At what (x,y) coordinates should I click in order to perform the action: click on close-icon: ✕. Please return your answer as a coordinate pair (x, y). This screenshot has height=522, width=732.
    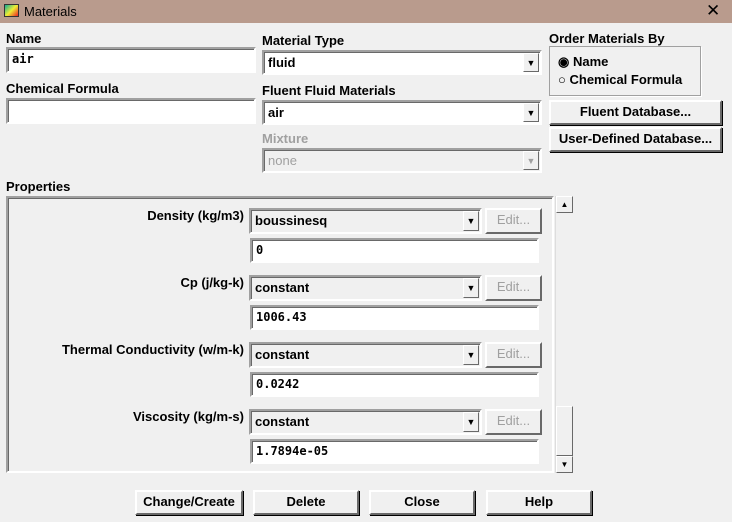
    Looking at the image, I should click on (713, 11).